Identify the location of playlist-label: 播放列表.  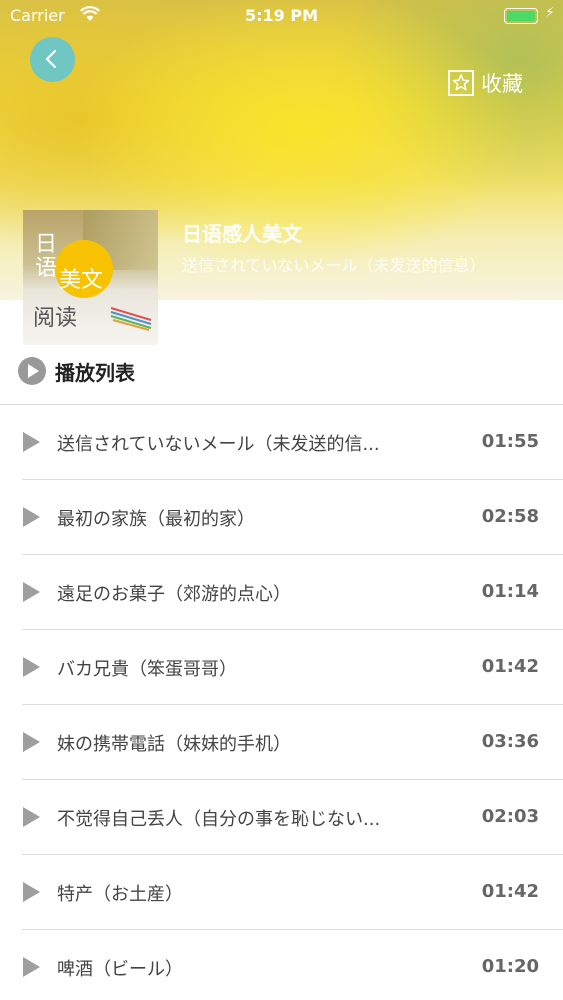
(95, 372).